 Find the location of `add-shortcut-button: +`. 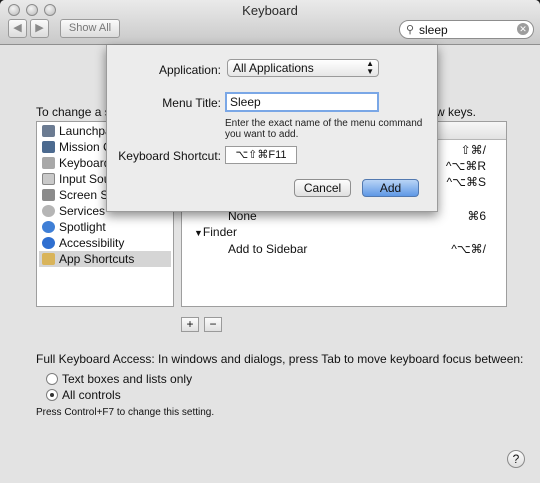

add-shortcut-button: + is located at coordinates (190, 324).